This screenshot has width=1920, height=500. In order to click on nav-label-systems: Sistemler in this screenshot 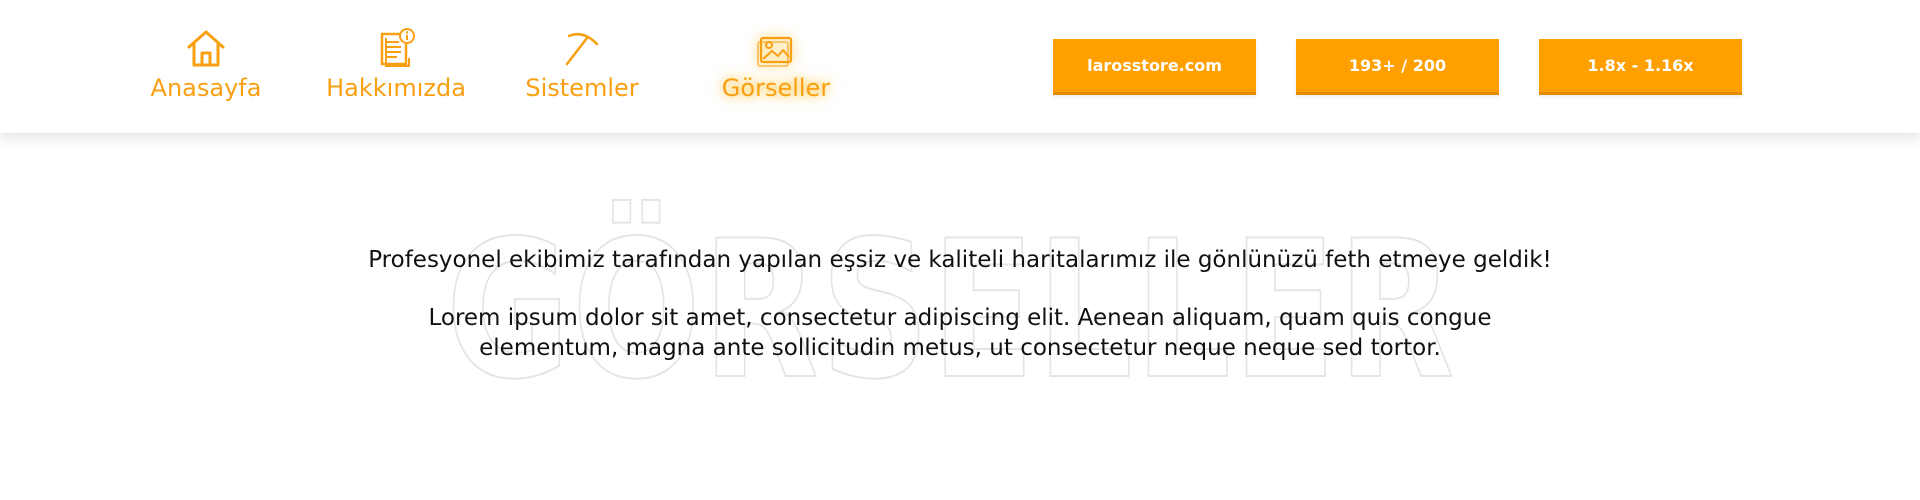, I will do `click(582, 88)`.